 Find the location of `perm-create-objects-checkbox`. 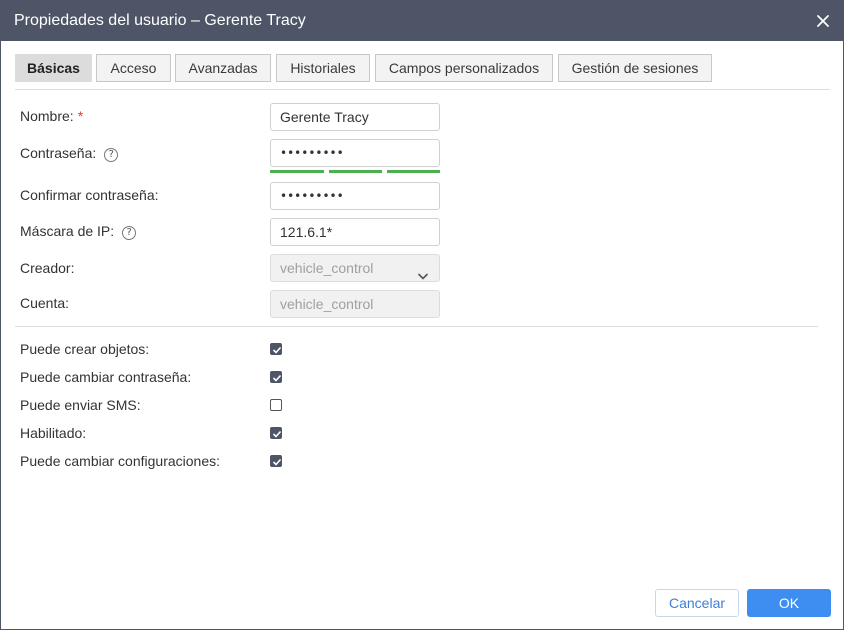

perm-create-objects-checkbox is located at coordinates (276, 349).